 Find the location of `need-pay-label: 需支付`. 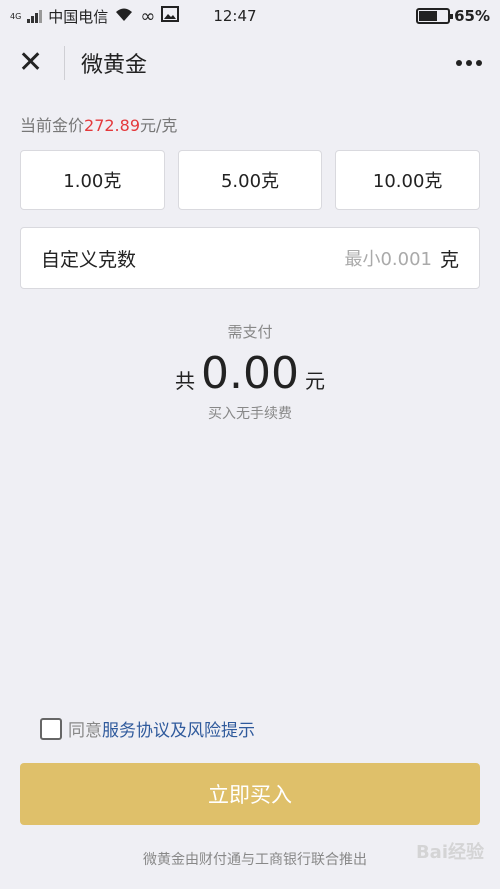

need-pay-label: 需支付 is located at coordinates (250, 332).